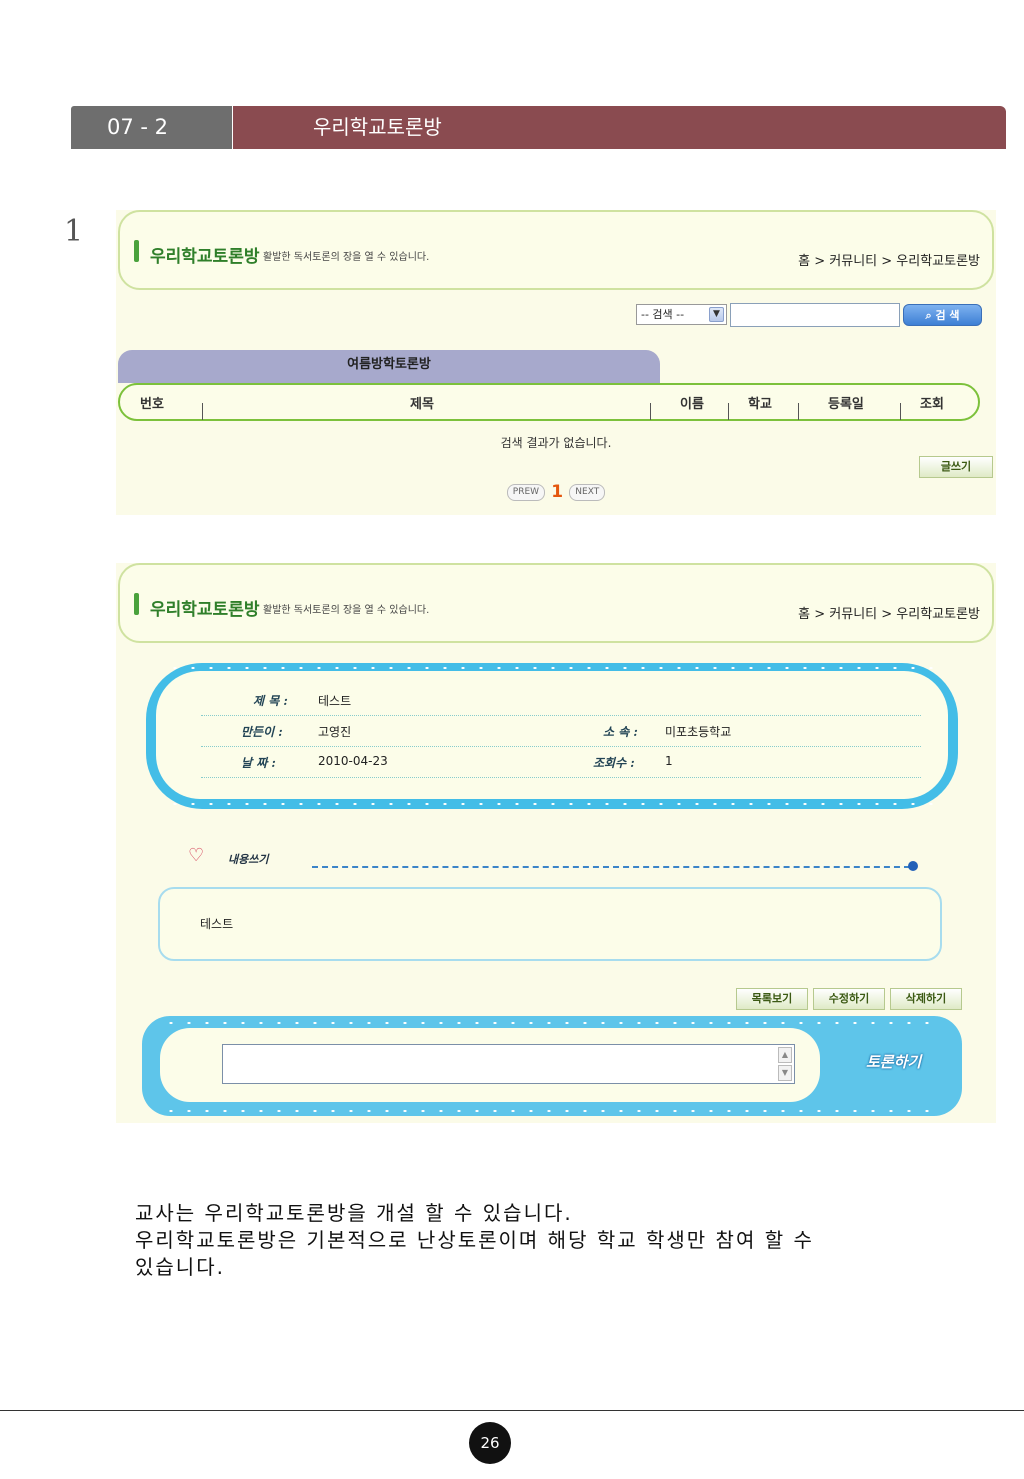  I want to click on column-header-number: 번호, so click(152, 404).